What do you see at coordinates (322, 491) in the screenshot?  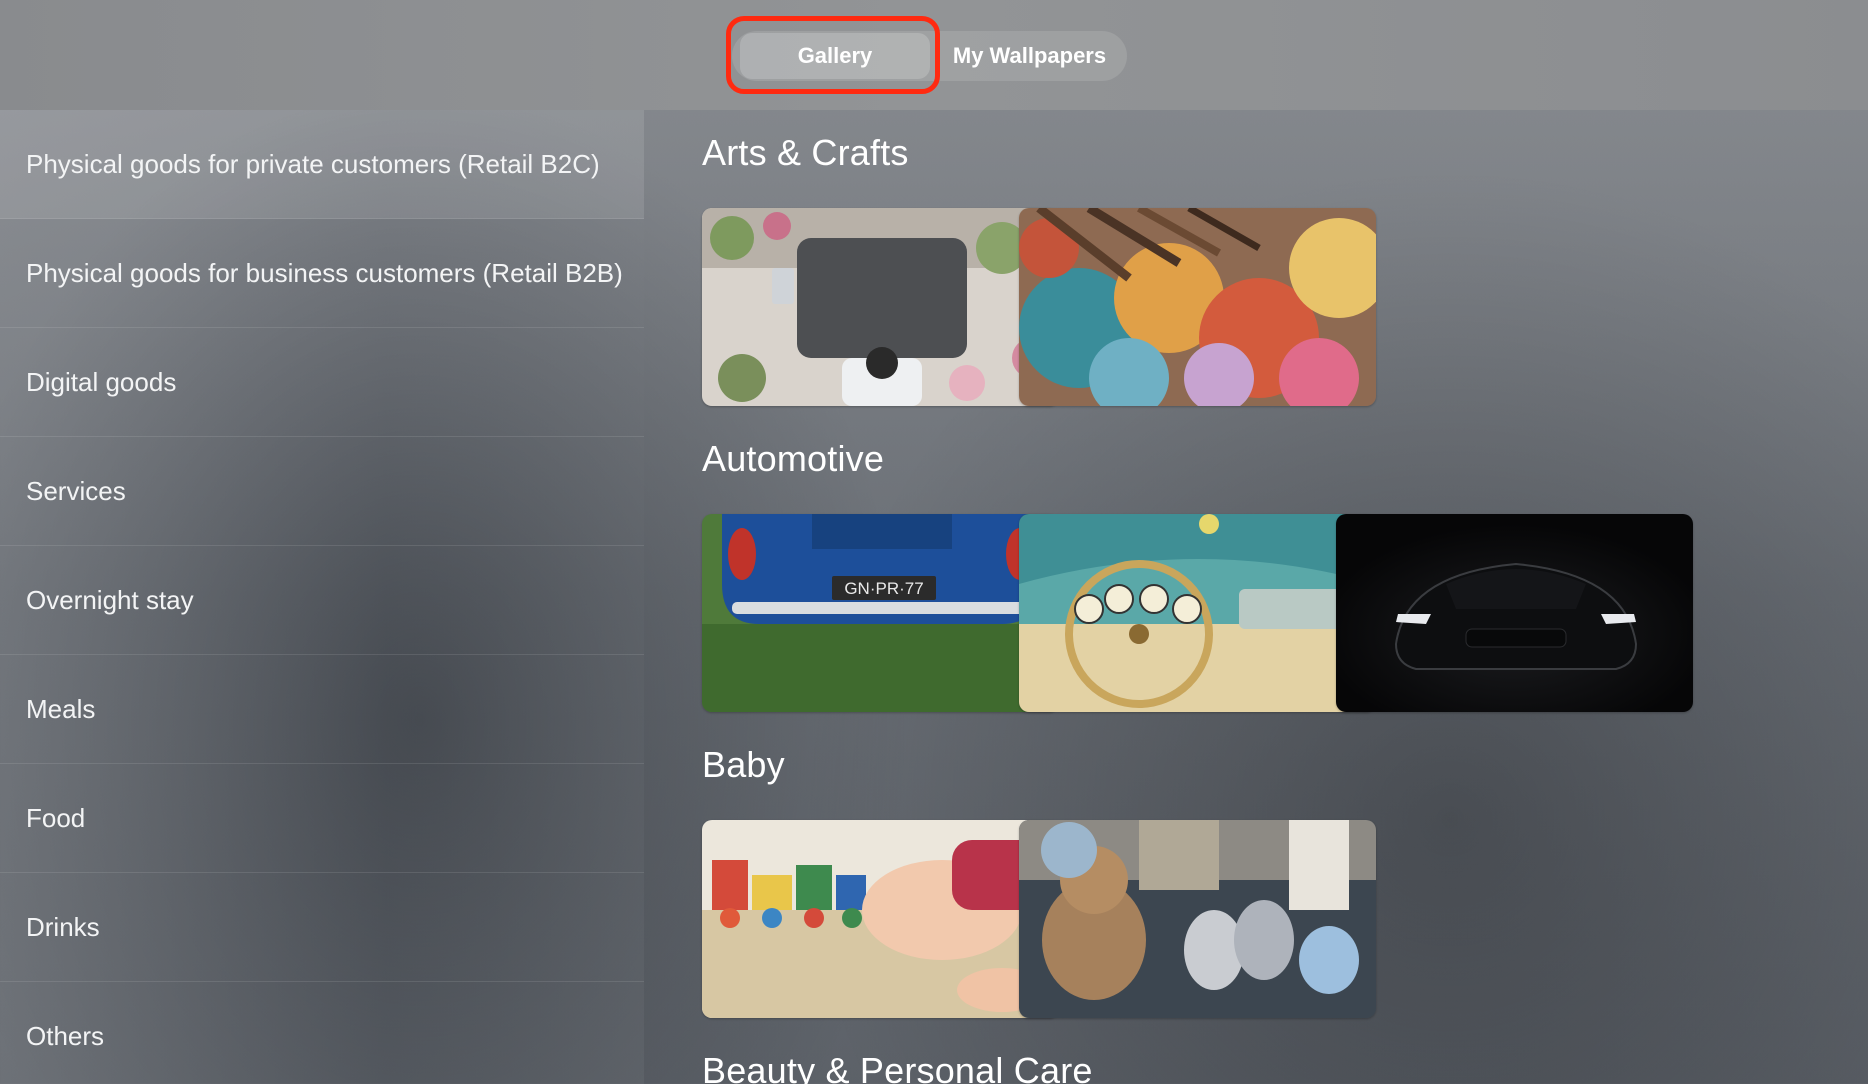 I see `sidebar-item-services: Services` at bounding box center [322, 491].